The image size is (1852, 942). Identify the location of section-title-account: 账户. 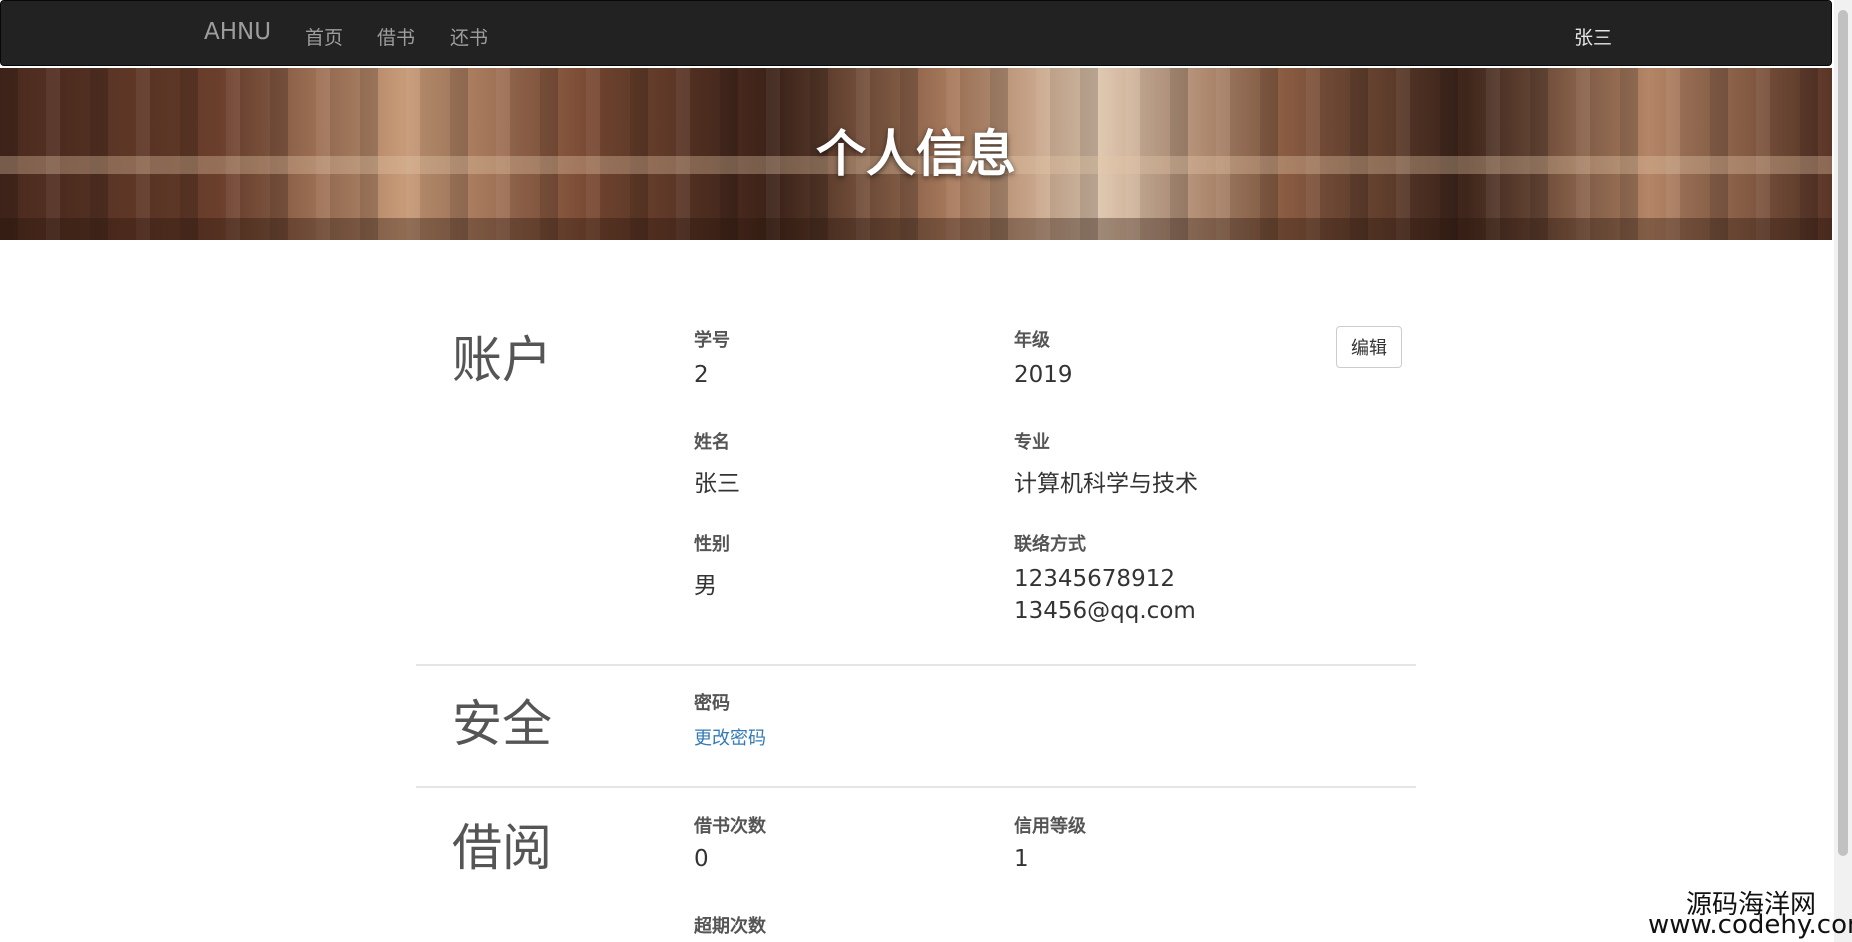
(502, 360).